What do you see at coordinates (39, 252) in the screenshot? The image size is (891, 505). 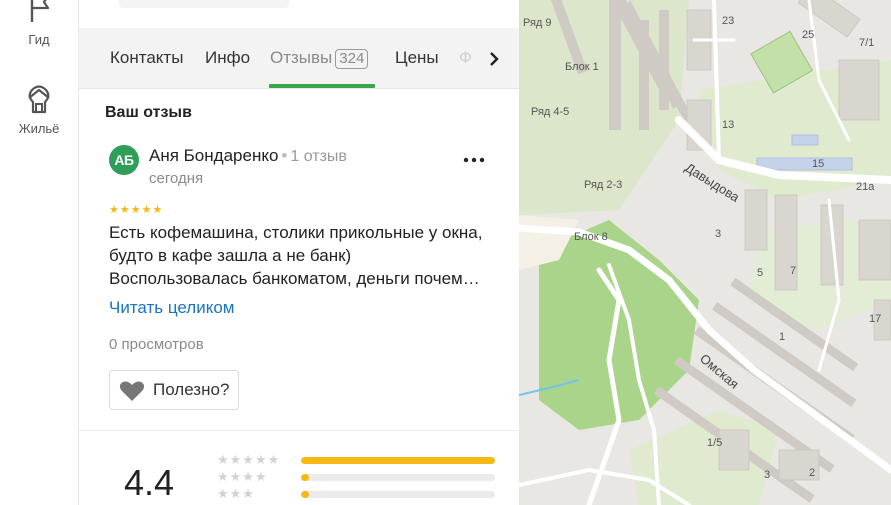 I see `left-rail: Гид Жильё` at bounding box center [39, 252].